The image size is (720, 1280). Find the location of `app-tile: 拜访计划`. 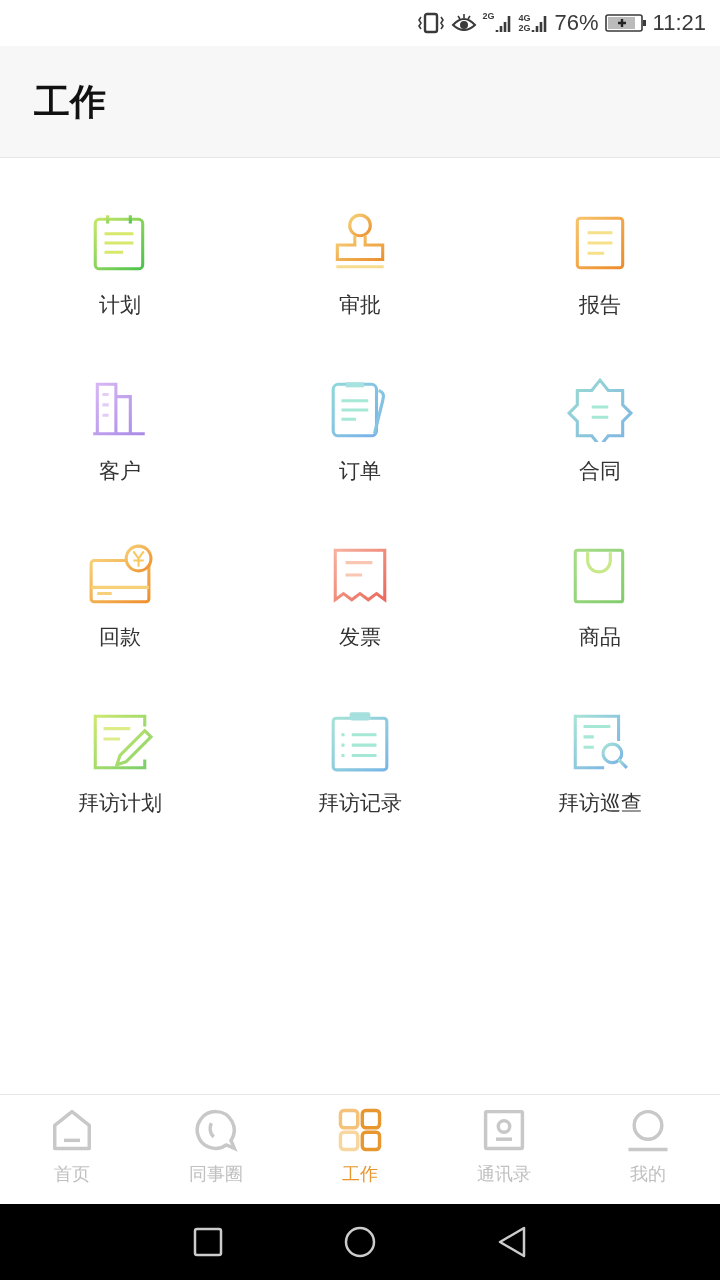

app-tile: 拜访计划 is located at coordinates (120, 762).